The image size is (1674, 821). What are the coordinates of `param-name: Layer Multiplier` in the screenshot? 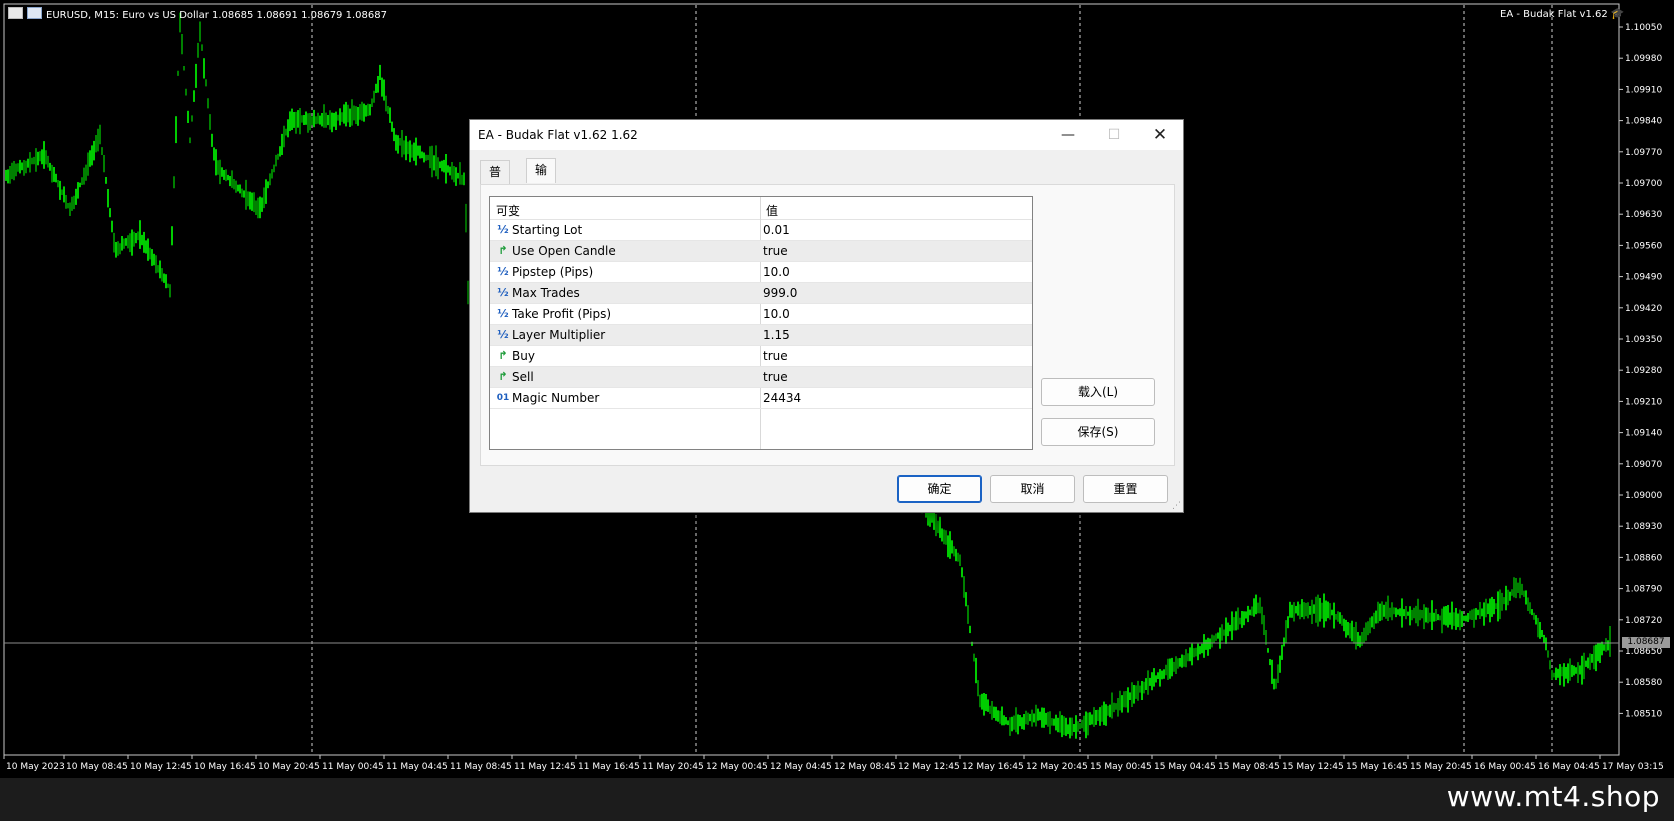 It's located at (559, 335).